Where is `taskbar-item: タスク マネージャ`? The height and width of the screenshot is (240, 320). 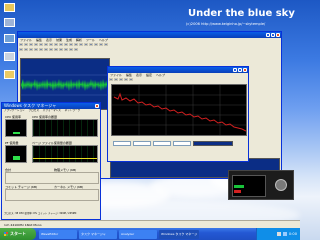 taskbar-item: タスク マネージャ is located at coordinates (98, 234).